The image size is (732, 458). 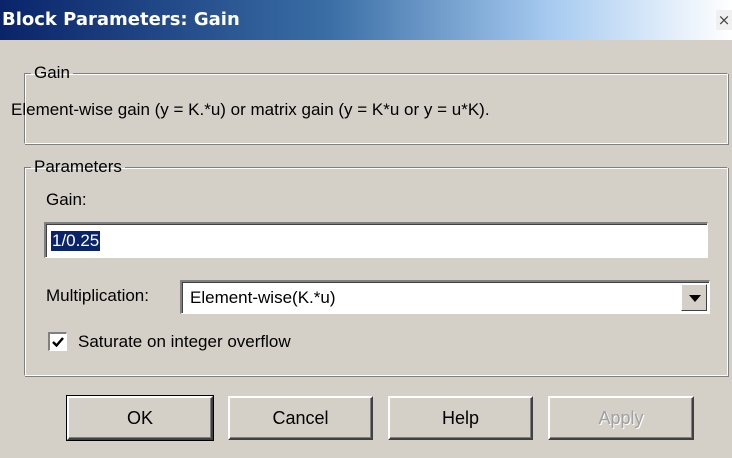 I want to click on close-icon: ×, so click(x=724, y=20).